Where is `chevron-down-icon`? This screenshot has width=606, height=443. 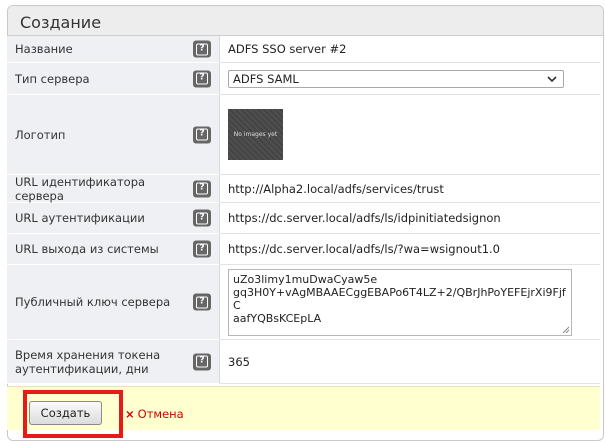
chevron-down-icon is located at coordinates (552, 78).